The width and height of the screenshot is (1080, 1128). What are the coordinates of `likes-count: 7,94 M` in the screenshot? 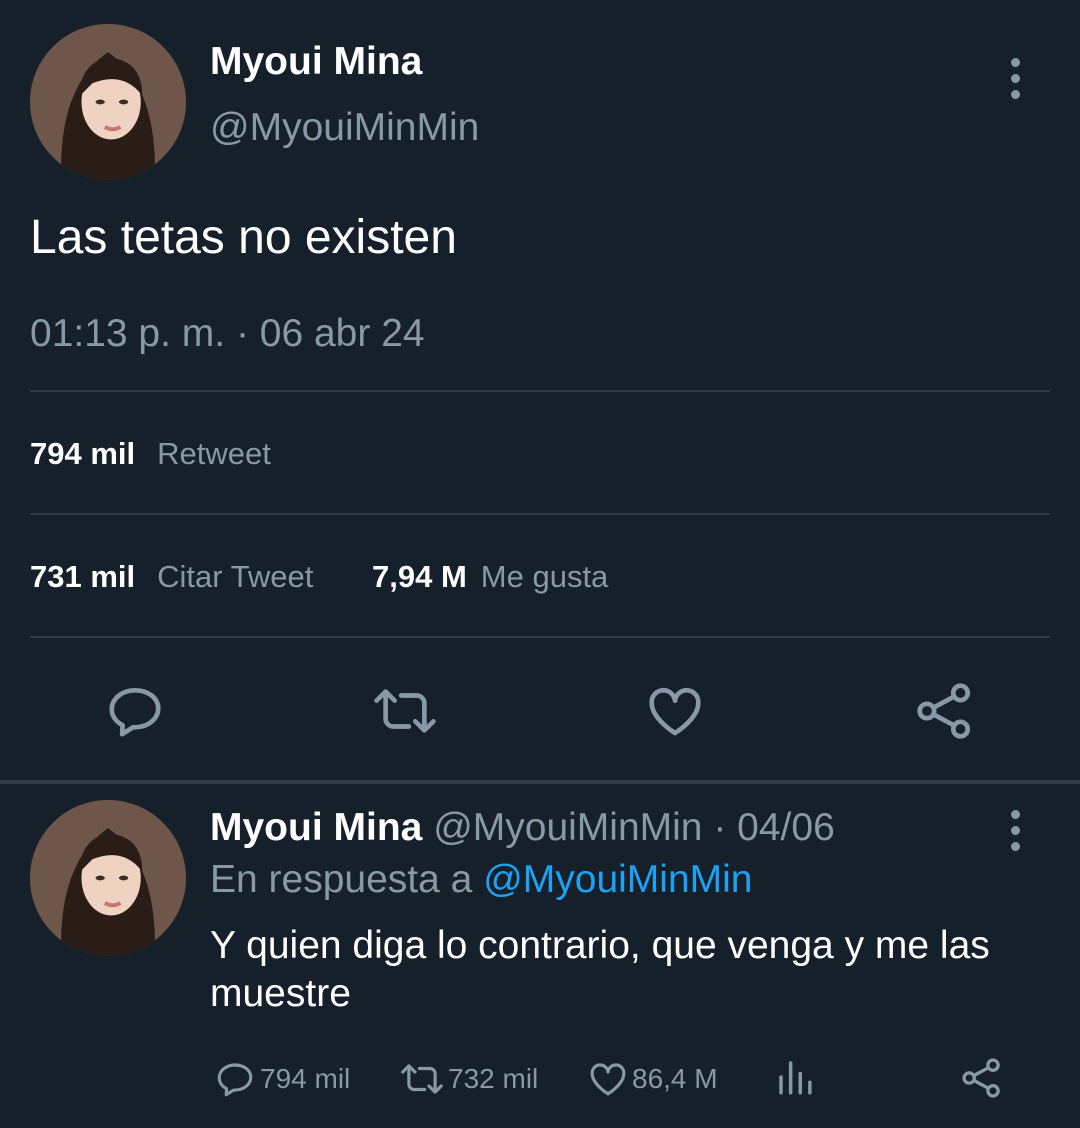 It's located at (419, 576).